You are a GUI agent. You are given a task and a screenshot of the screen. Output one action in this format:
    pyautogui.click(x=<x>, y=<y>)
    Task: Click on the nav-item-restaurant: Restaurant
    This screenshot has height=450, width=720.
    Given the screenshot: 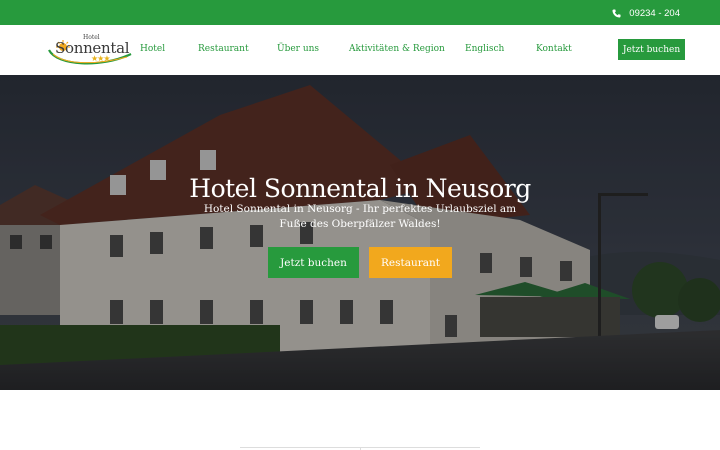 What is the action you would take?
    pyautogui.click(x=223, y=49)
    